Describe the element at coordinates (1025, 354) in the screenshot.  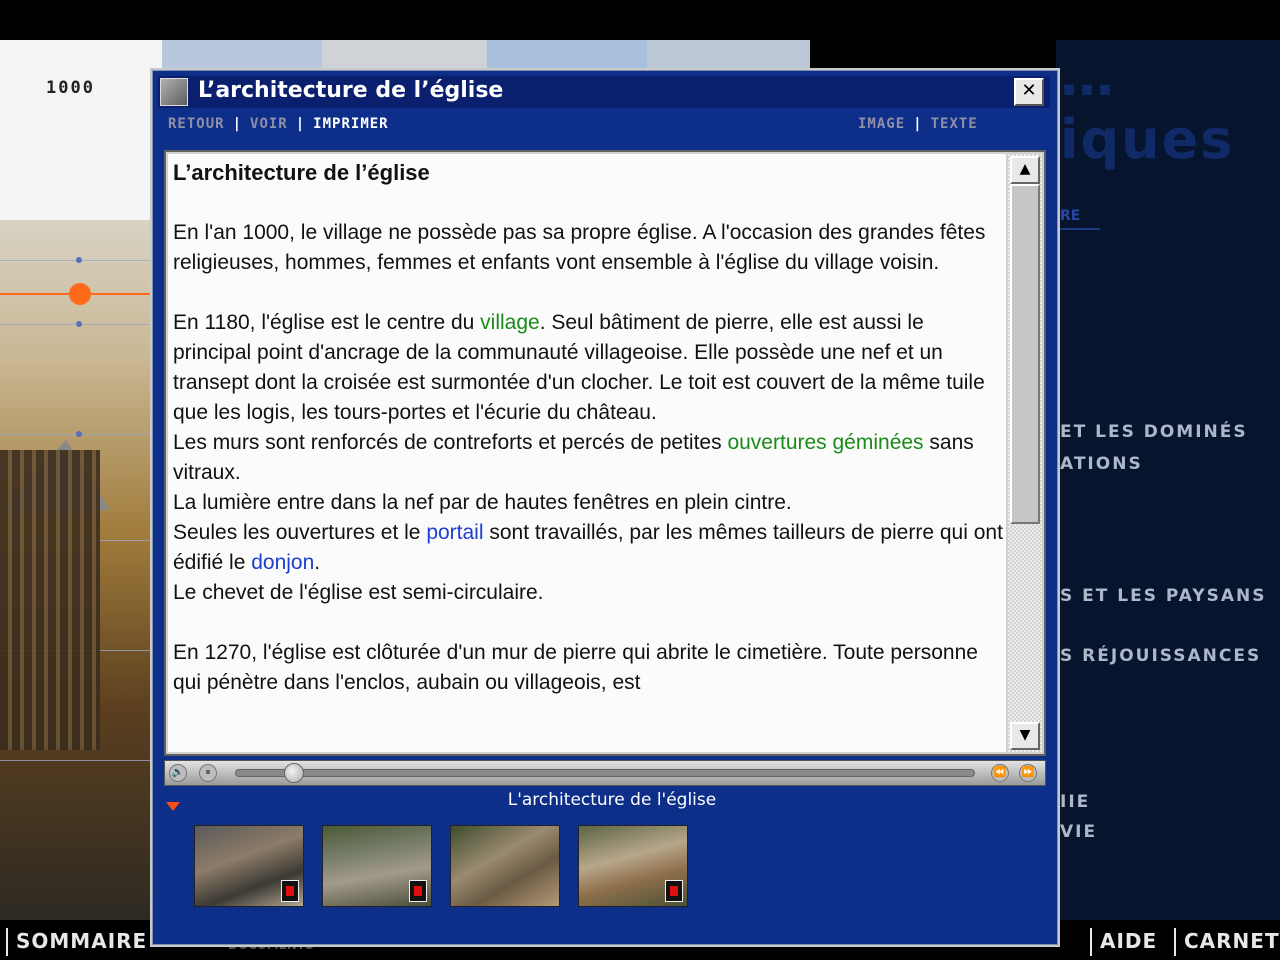
I see `scroll-thumb` at that location.